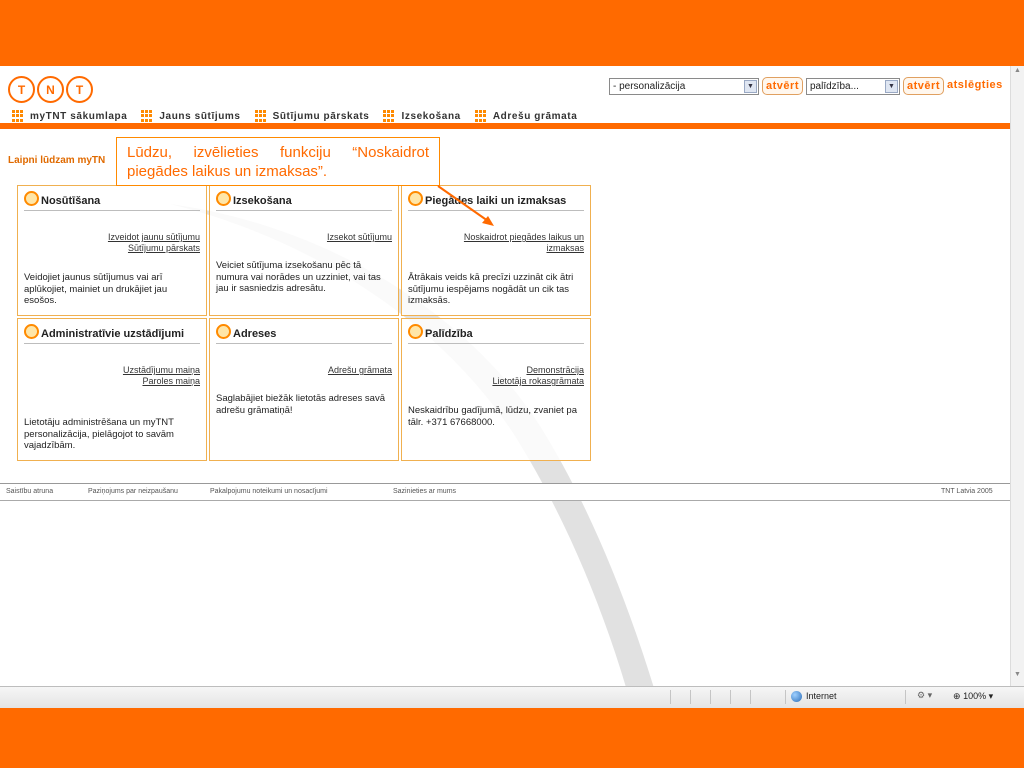  Describe the element at coordinates (161, 381) in the screenshot. I see `change-password-link: Paroles maiņa` at that location.